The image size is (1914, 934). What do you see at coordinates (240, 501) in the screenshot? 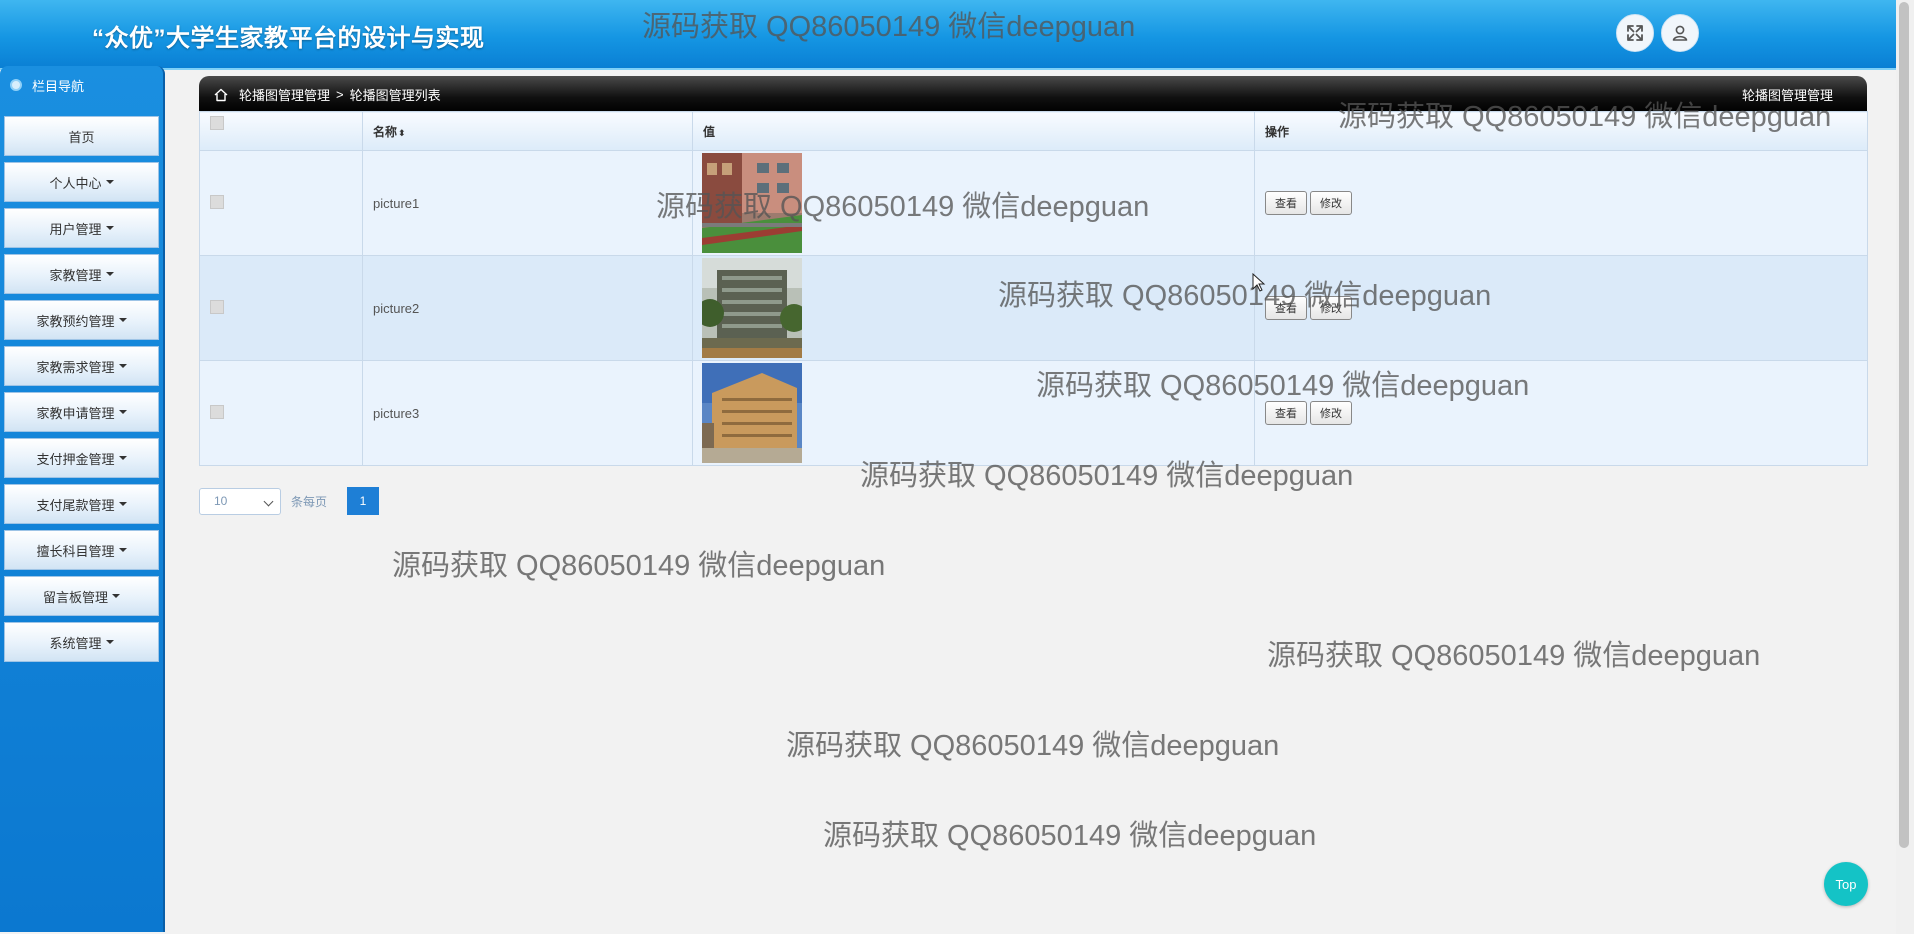
I see `page-size-select: 10` at bounding box center [240, 501].